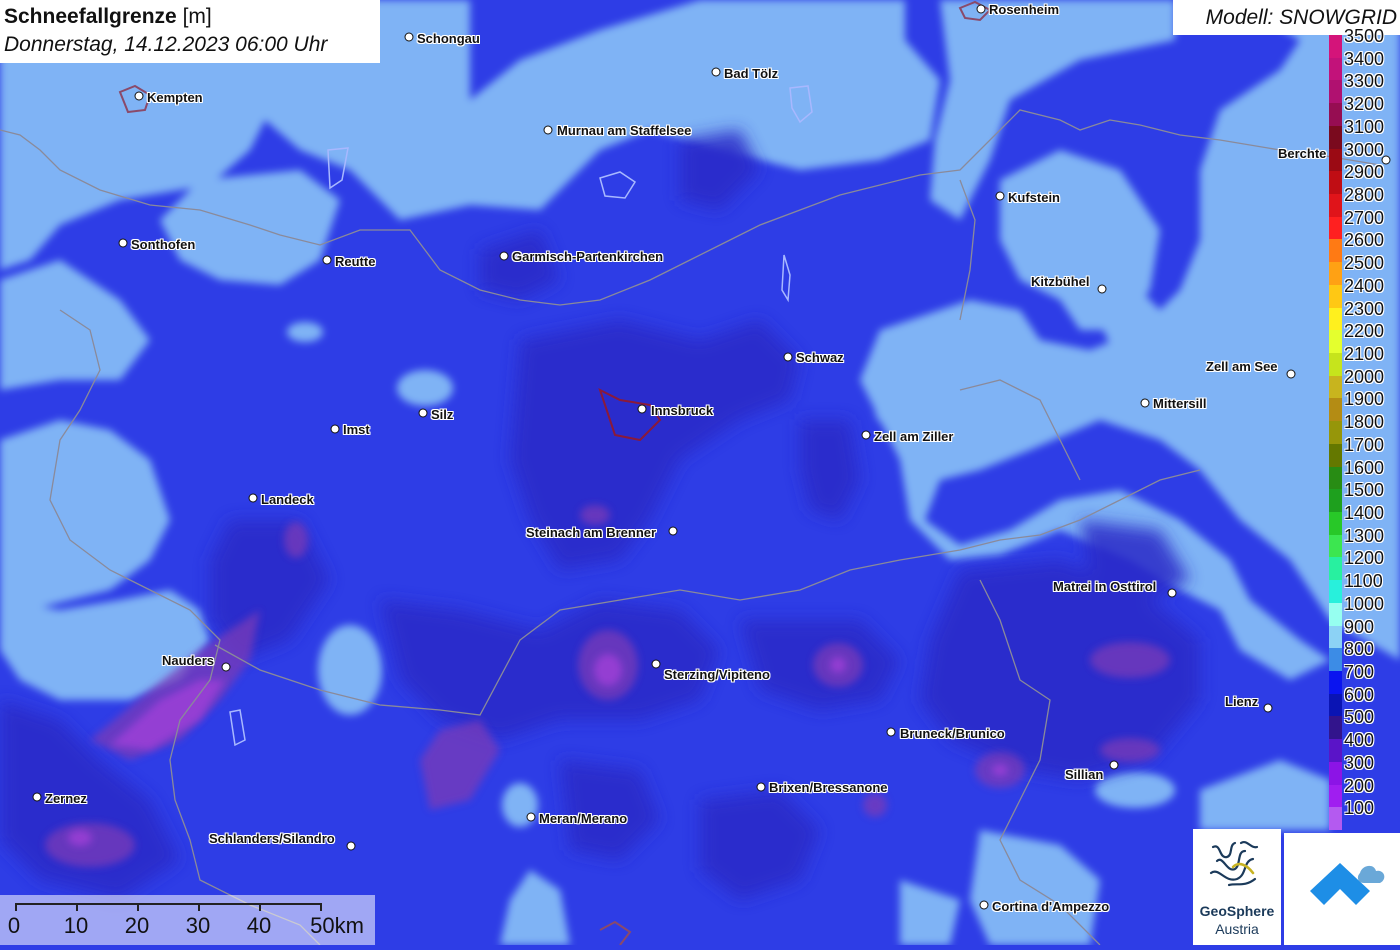  Describe the element at coordinates (14, 925) in the screenshot. I see `scale-label-0: 0` at that location.